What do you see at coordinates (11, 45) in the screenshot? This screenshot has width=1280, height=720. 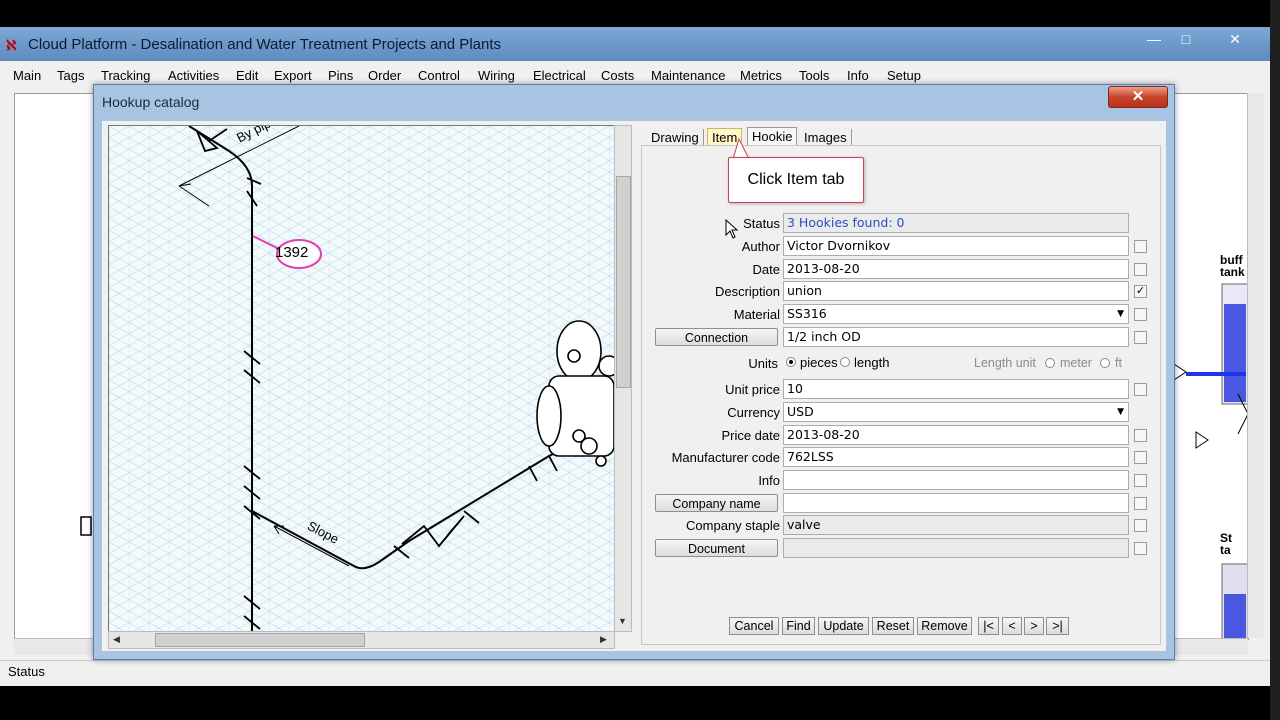 I see `app-logo-icon: ℵ` at bounding box center [11, 45].